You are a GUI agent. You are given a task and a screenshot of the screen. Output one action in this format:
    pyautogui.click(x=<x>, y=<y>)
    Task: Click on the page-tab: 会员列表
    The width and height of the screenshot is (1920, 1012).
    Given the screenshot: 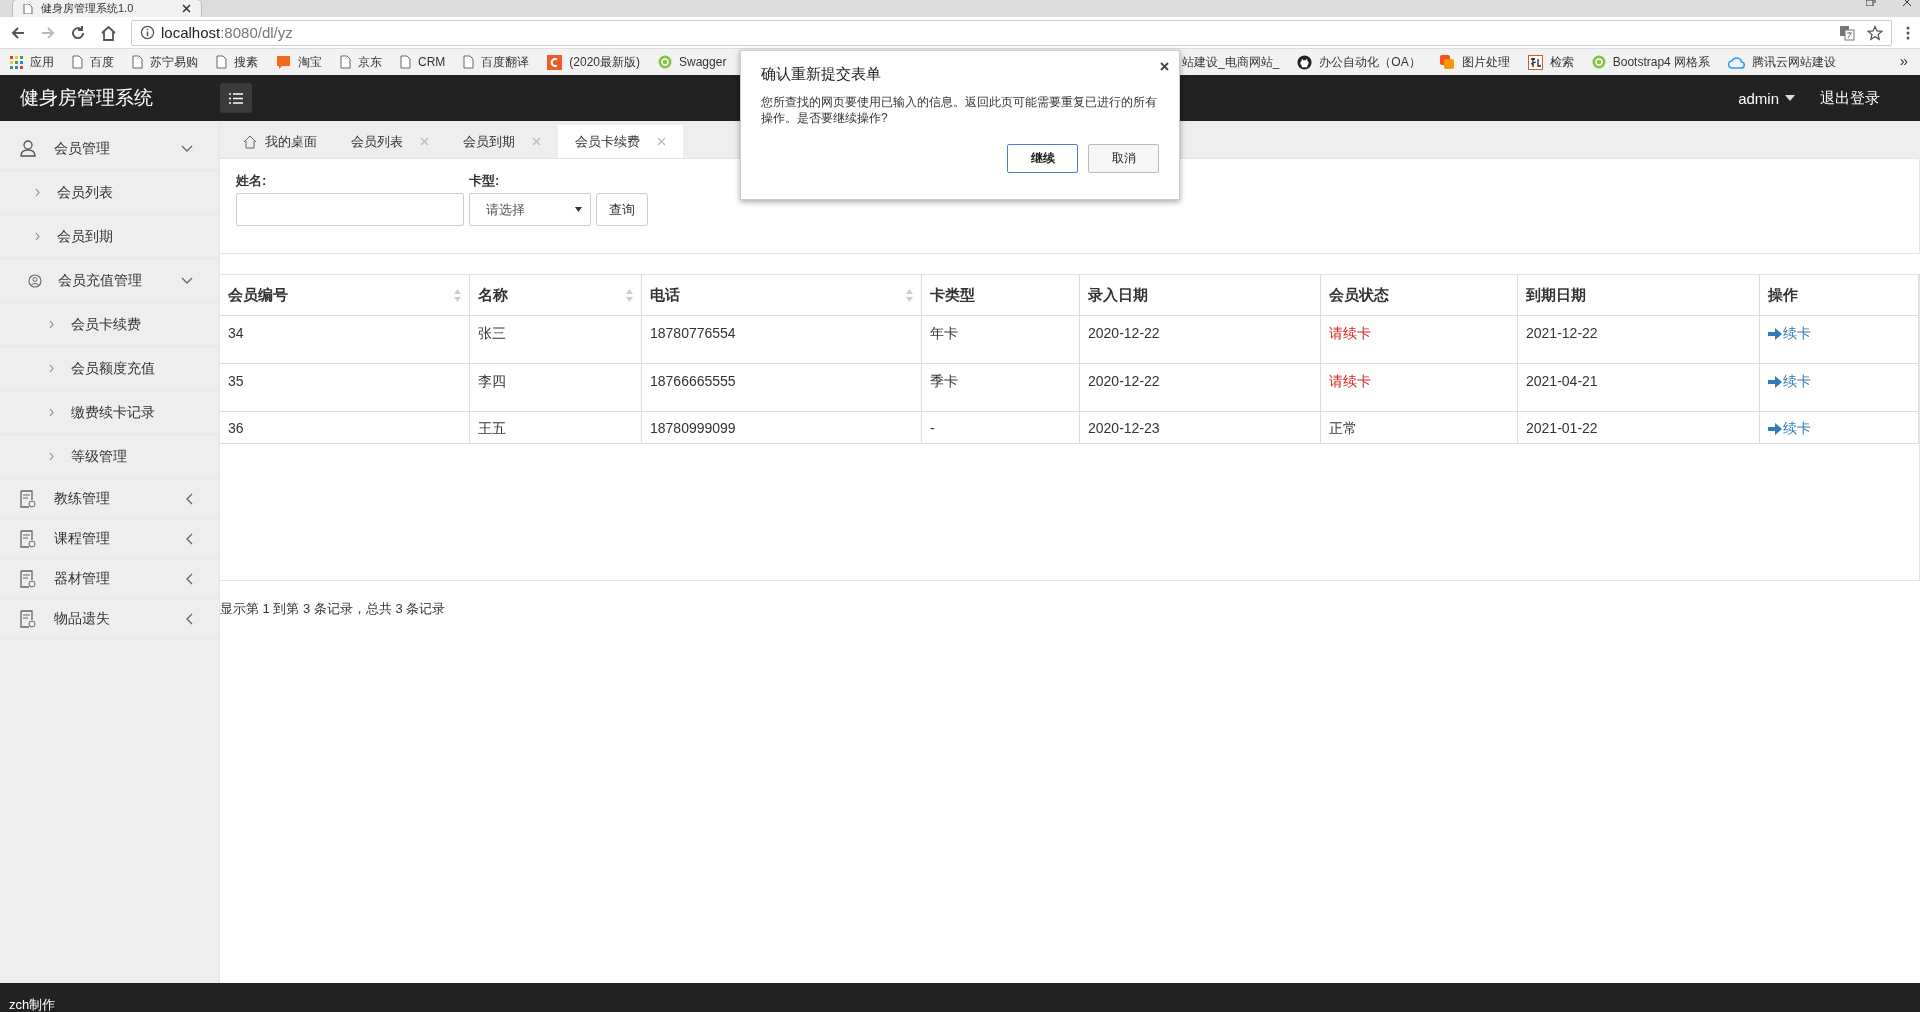 What is the action you would take?
    pyautogui.click(x=390, y=141)
    